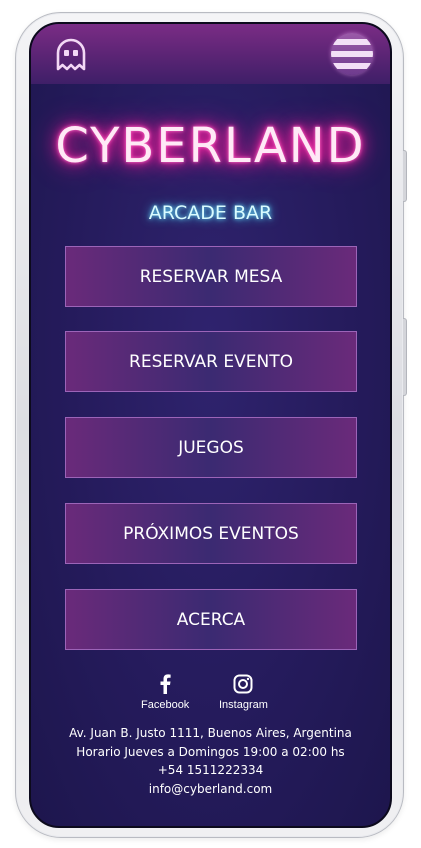 The image size is (421, 848). Describe the element at coordinates (210, 213) in the screenshot. I see `brand-subtitle: ARCADE BAR` at that location.